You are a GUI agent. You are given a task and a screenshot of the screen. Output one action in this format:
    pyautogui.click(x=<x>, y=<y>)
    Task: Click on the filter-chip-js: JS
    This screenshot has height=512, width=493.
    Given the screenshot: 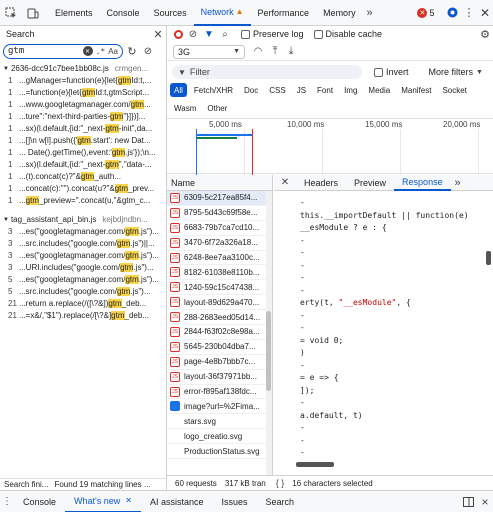 What is the action you would take?
    pyautogui.click(x=301, y=90)
    